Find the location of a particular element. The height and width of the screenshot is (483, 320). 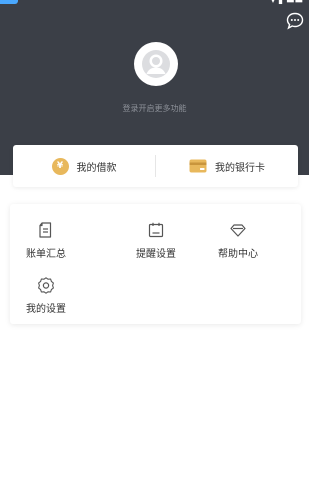

my-loans-label: 我的借款 is located at coordinates (96, 168).